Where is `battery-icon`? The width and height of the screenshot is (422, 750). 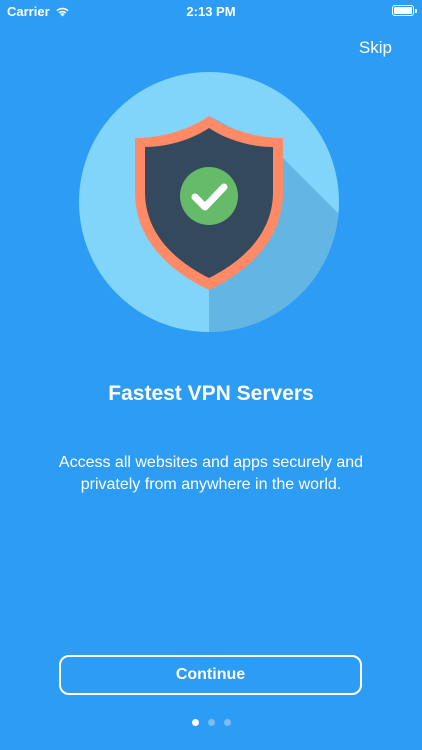
battery-icon is located at coordinates (404, 10).